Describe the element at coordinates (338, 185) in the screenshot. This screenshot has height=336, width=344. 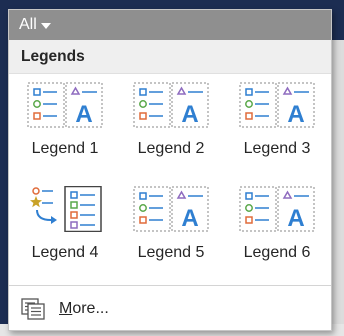
I see `document-background` at that location.